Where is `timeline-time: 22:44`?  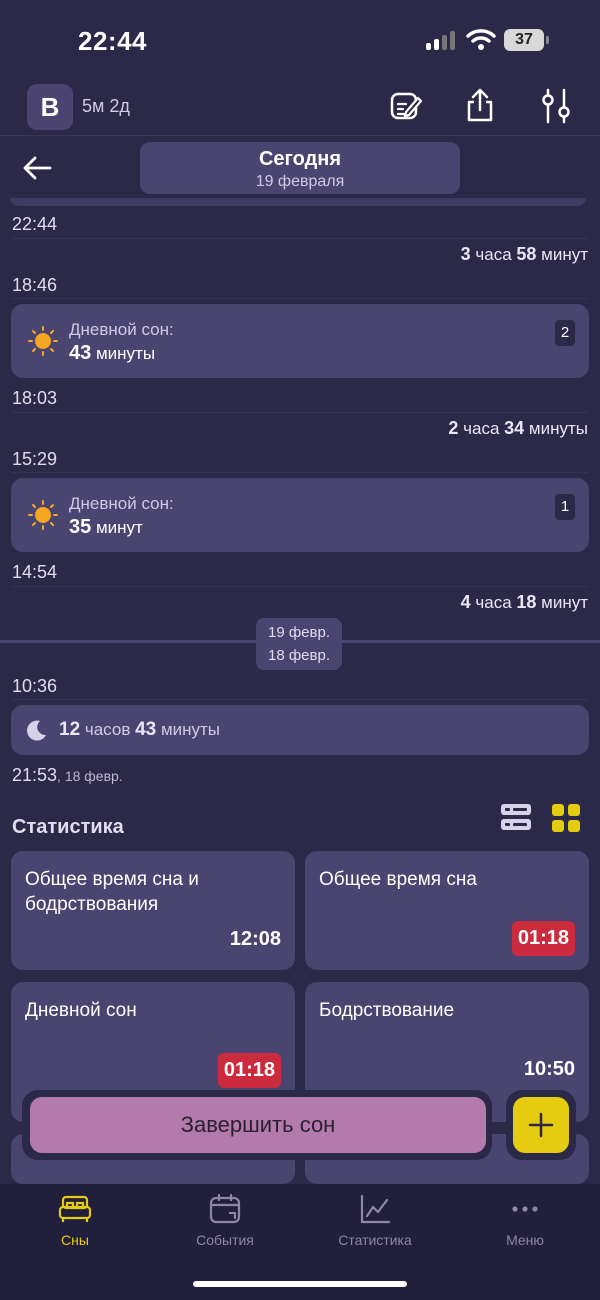
timeline-time: 22:44 is located at coordinates (35, 224).